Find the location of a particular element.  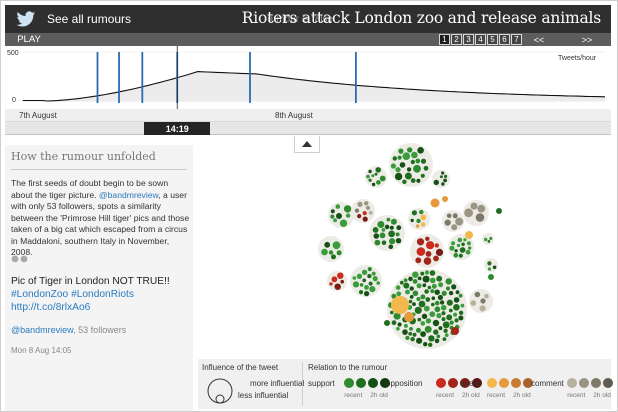

hashtag-londonzoo-link: #LondonZoo is located at coordinates (39, 294).